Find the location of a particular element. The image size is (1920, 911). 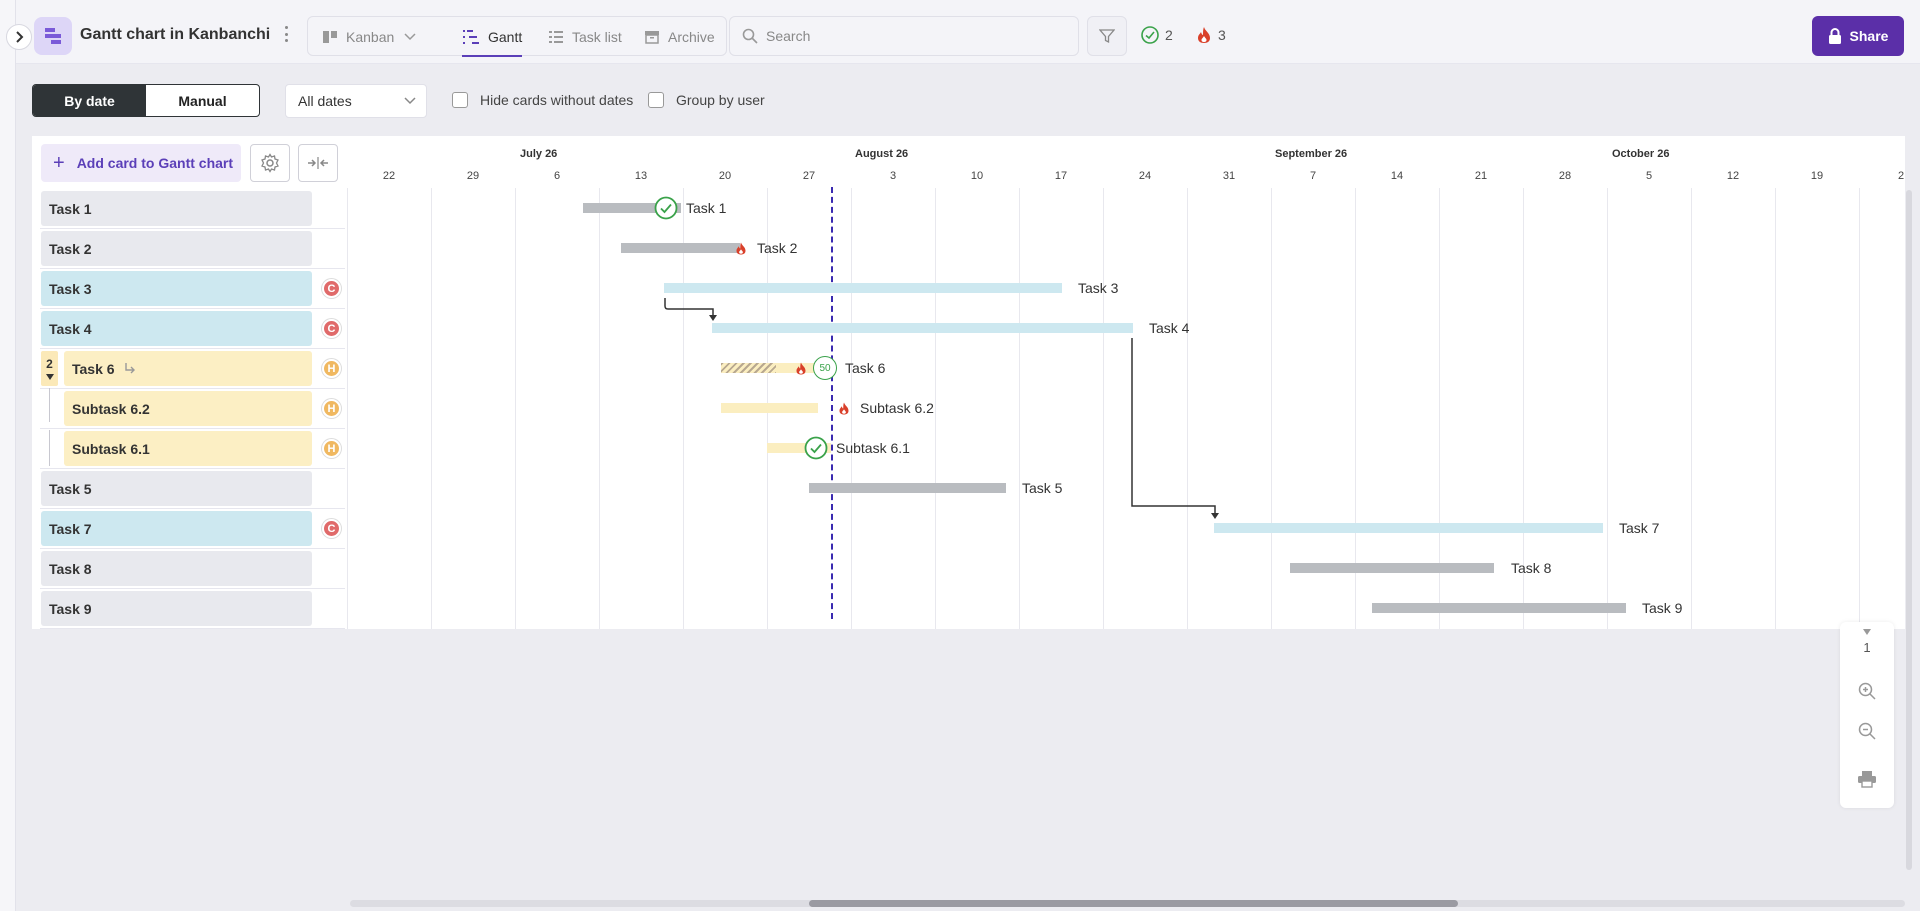

day-label: 28 is located at coordinates (1565, 176).